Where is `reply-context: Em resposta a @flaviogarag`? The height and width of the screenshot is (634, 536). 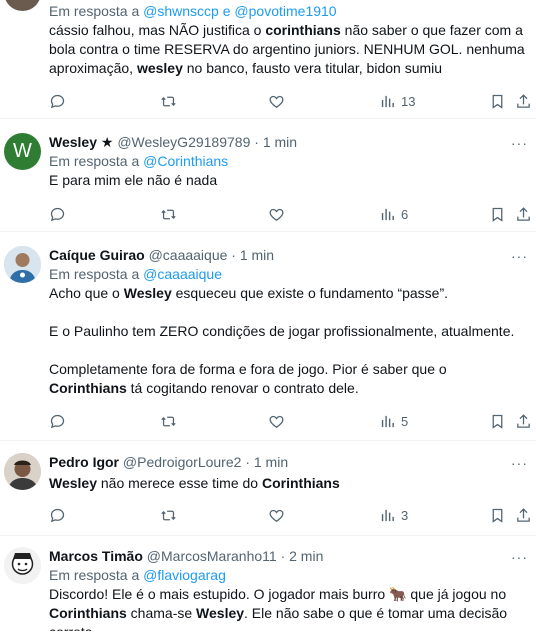
reply-context: Em resposta a @flaviogarag is located at coordinates (137, 575).